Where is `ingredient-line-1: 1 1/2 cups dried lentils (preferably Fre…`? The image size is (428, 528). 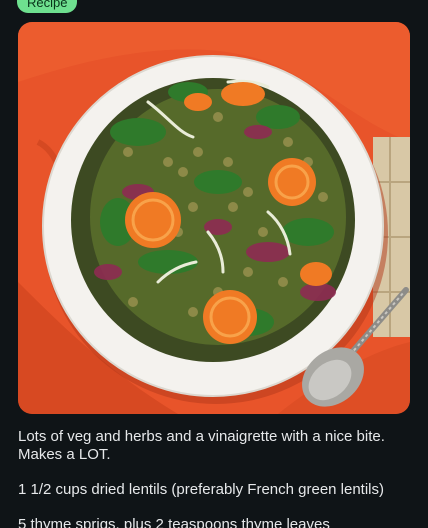 ingredient-line-1: 1 1/2 cups dried lentils (preferably Fre… is located at coordinates (201, 489).